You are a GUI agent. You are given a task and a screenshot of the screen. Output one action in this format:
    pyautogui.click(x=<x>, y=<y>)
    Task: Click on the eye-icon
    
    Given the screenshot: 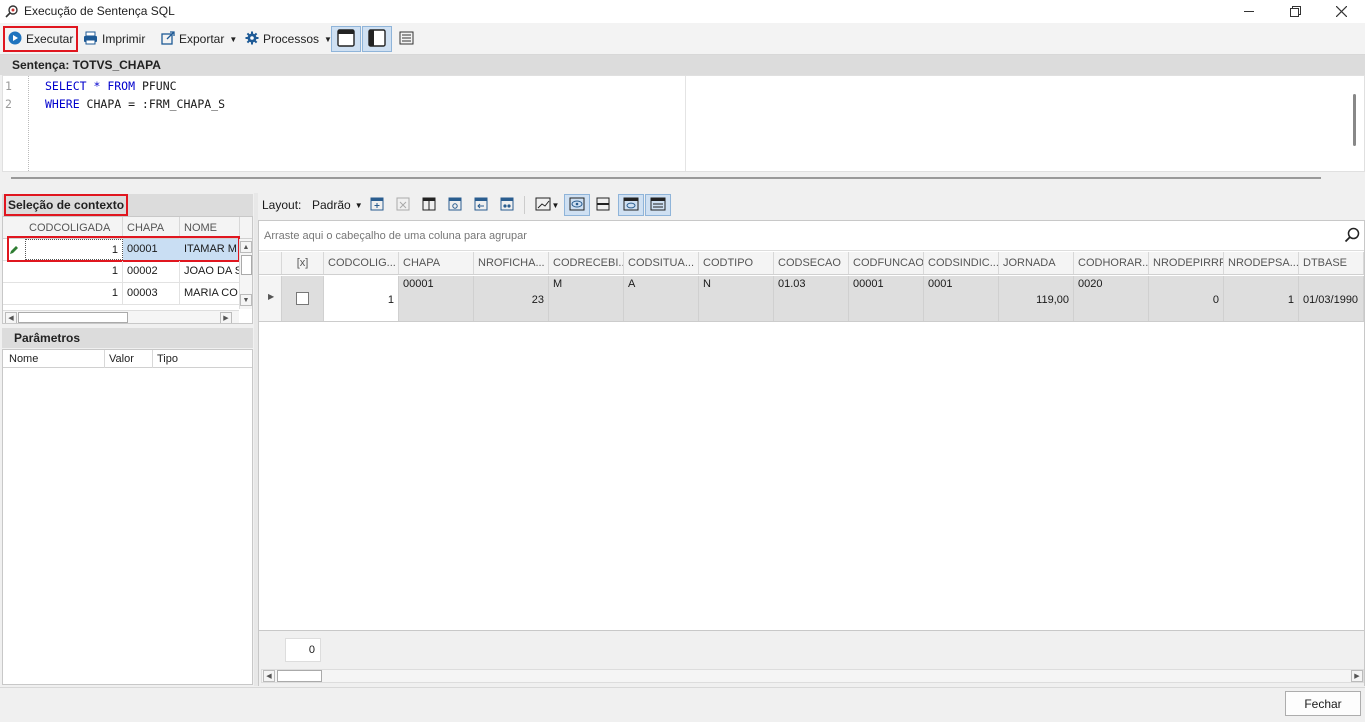 What is the action you would take?
    pyautogui.click(x=577, y=205)
    